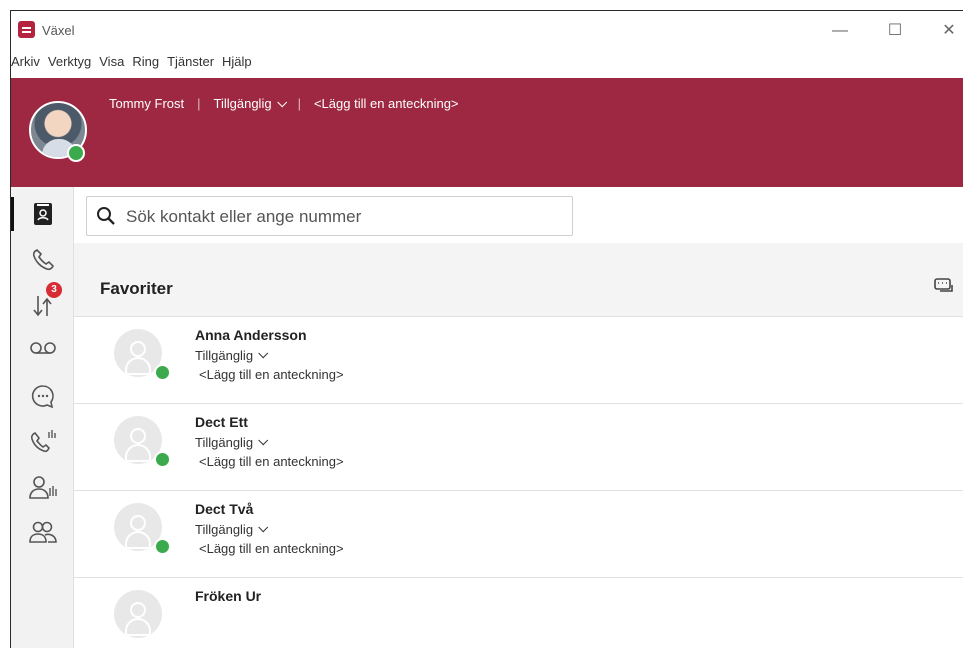  I want to click on phone-icon, so click(43, 260).